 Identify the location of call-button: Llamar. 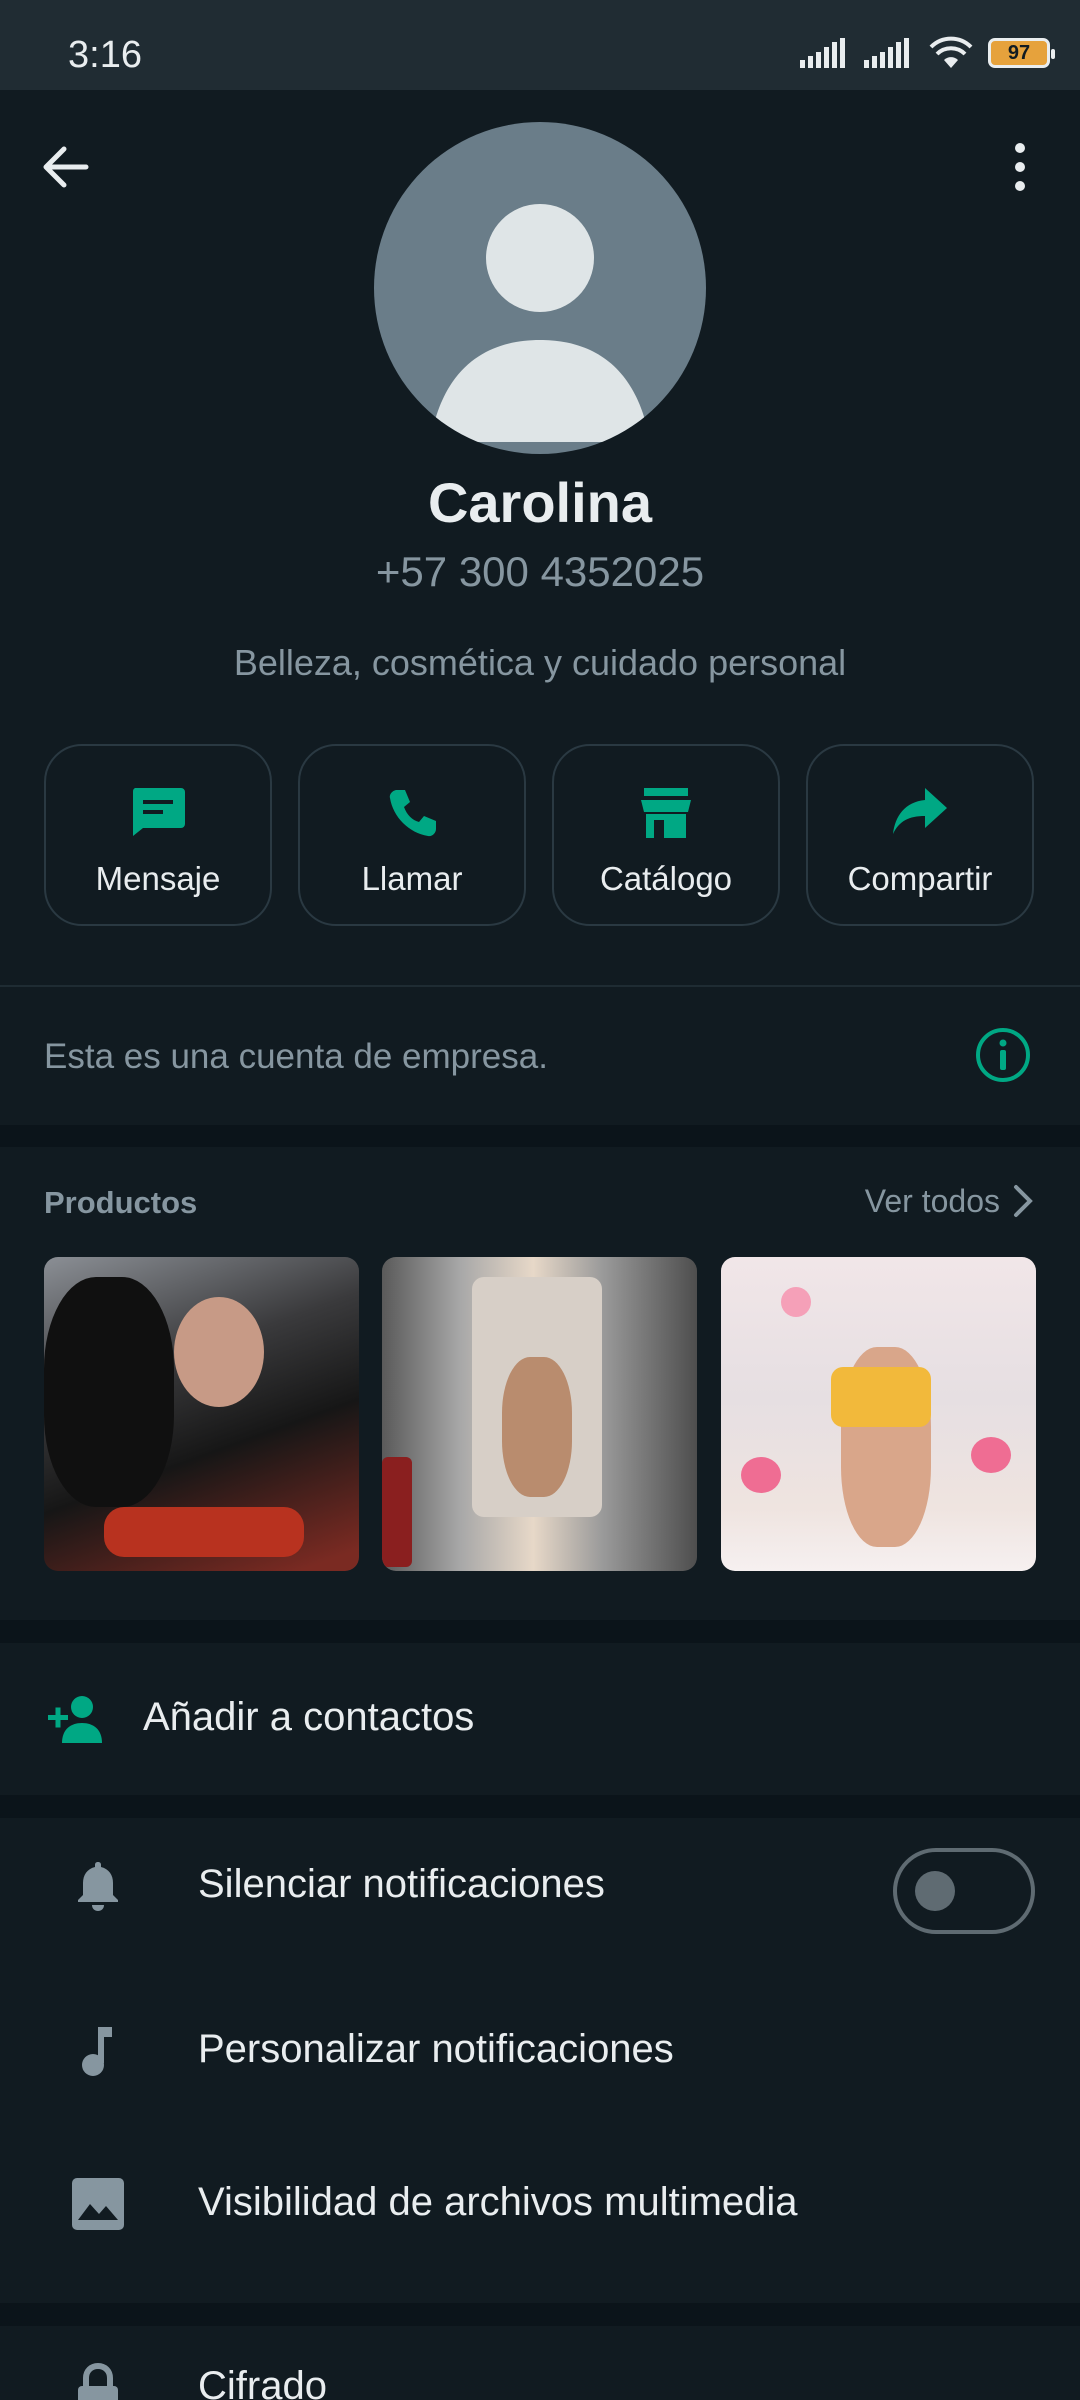
(412, 835).